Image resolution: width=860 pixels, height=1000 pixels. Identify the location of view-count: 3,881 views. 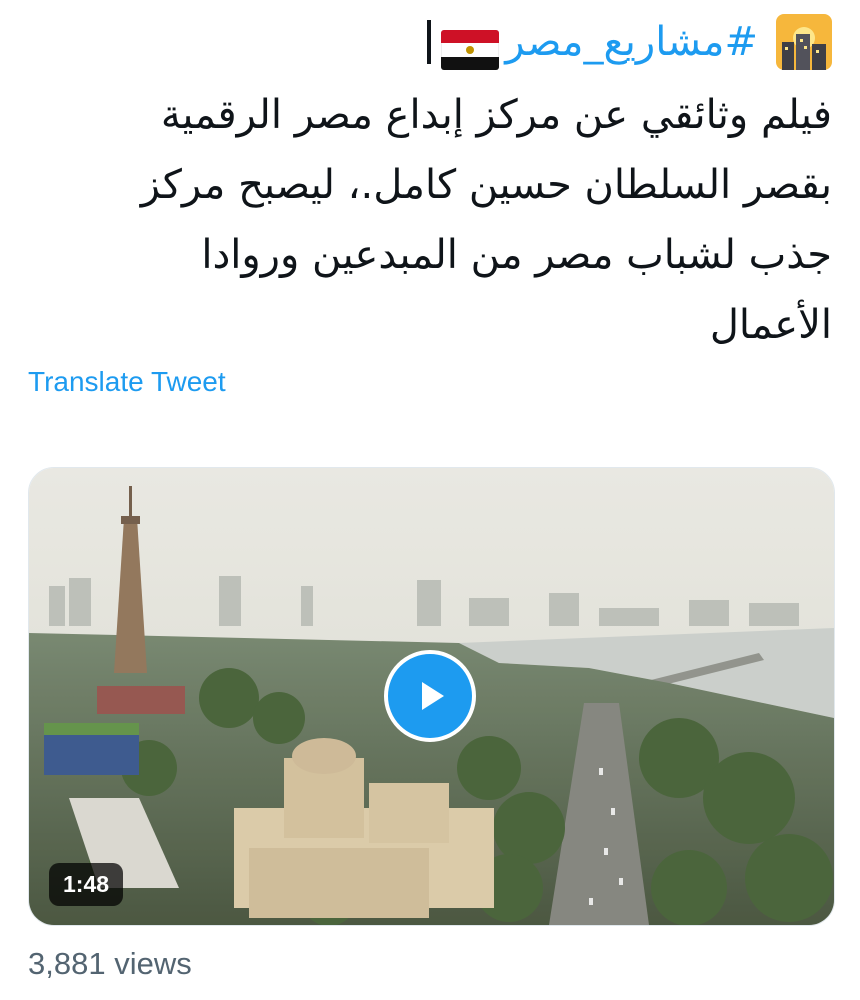
(110, 963).